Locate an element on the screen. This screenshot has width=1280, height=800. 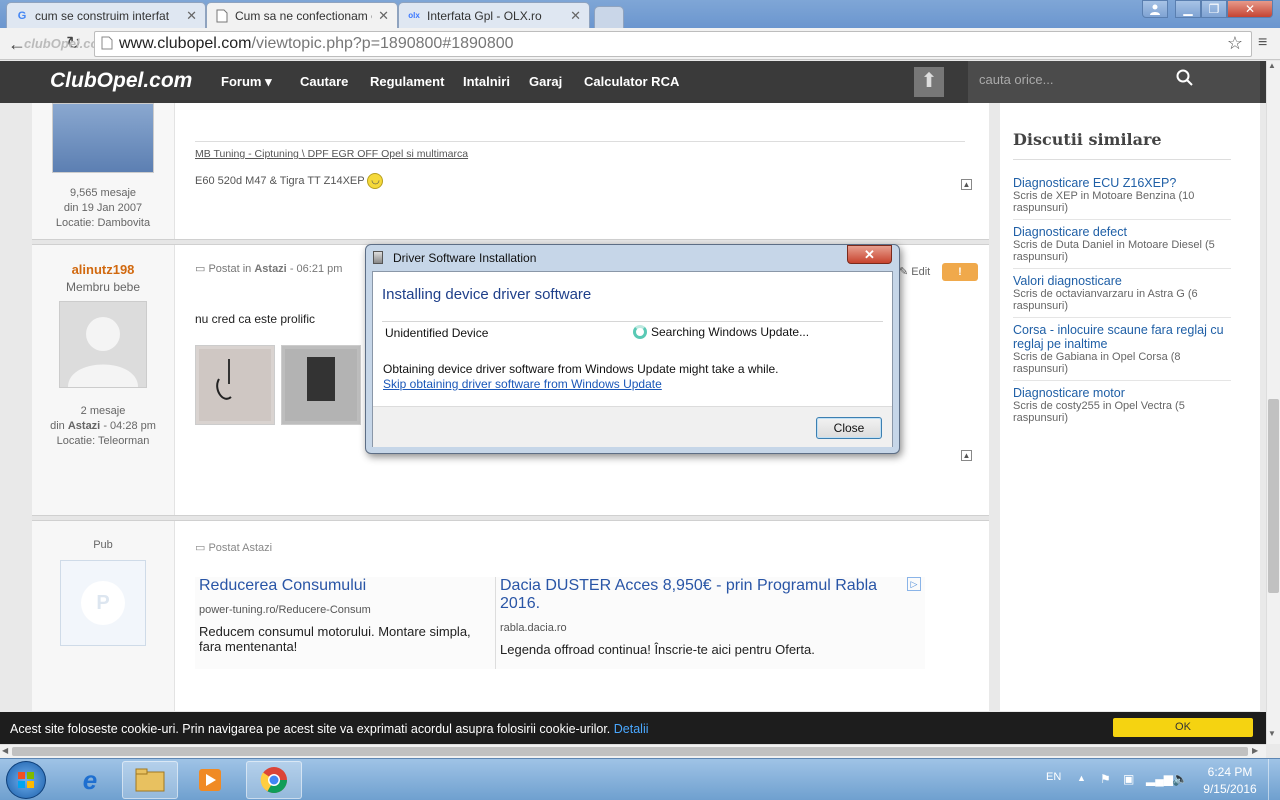
sidebar-item-link: Diagnosticare defect is located at coordinates (1122, 232).